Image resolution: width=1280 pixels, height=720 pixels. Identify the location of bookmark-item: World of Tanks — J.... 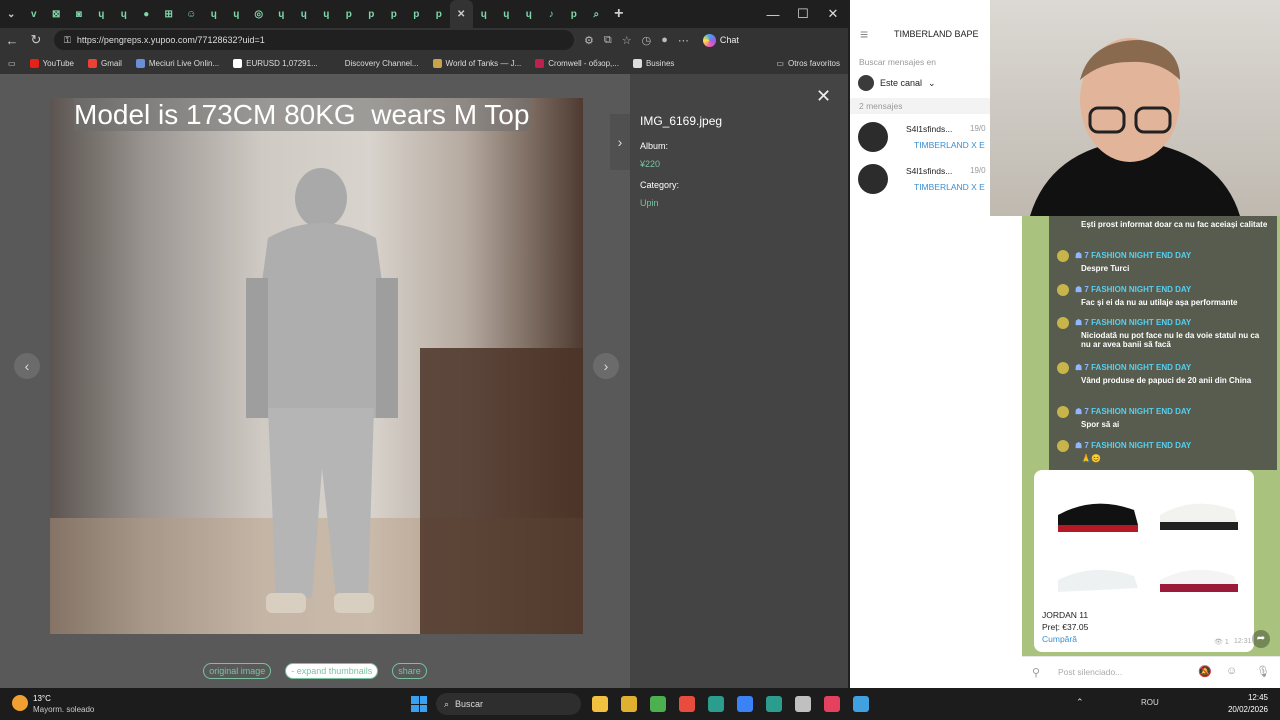
(476, 63).